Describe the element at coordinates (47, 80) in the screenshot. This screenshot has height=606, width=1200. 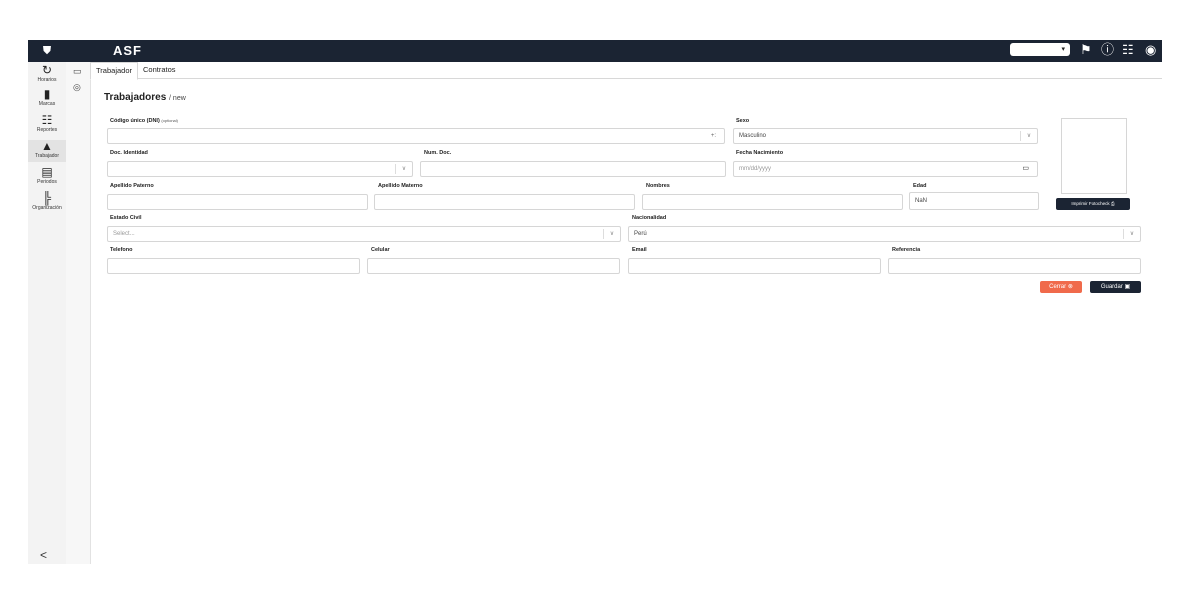
I see `sidebar-item-label: Horarios` at that location.